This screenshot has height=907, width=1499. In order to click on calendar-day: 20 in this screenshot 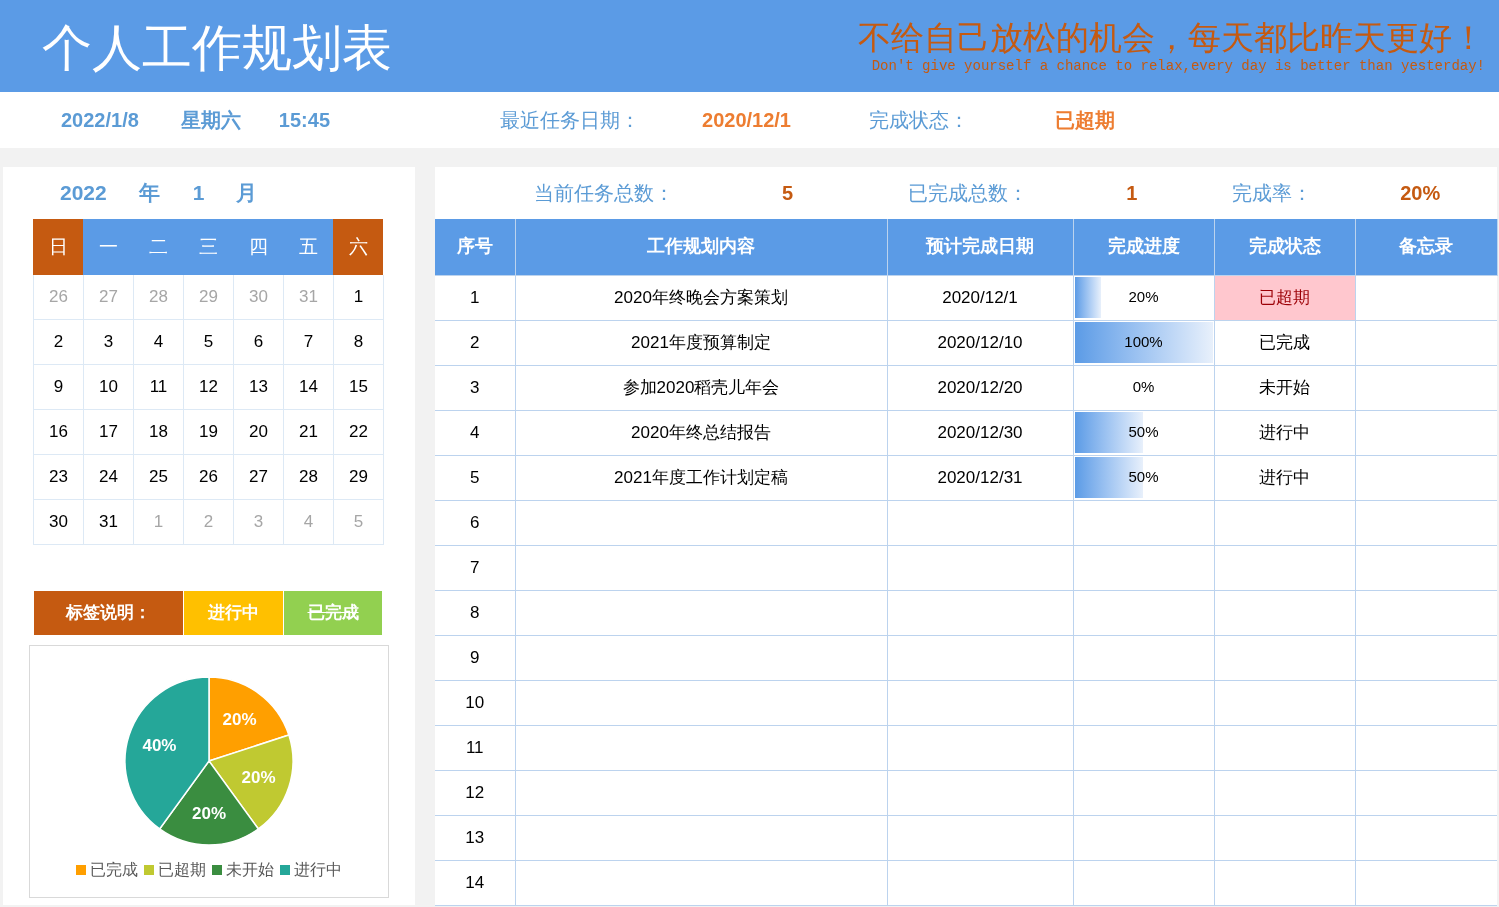, I will do `click(259, 432)`.